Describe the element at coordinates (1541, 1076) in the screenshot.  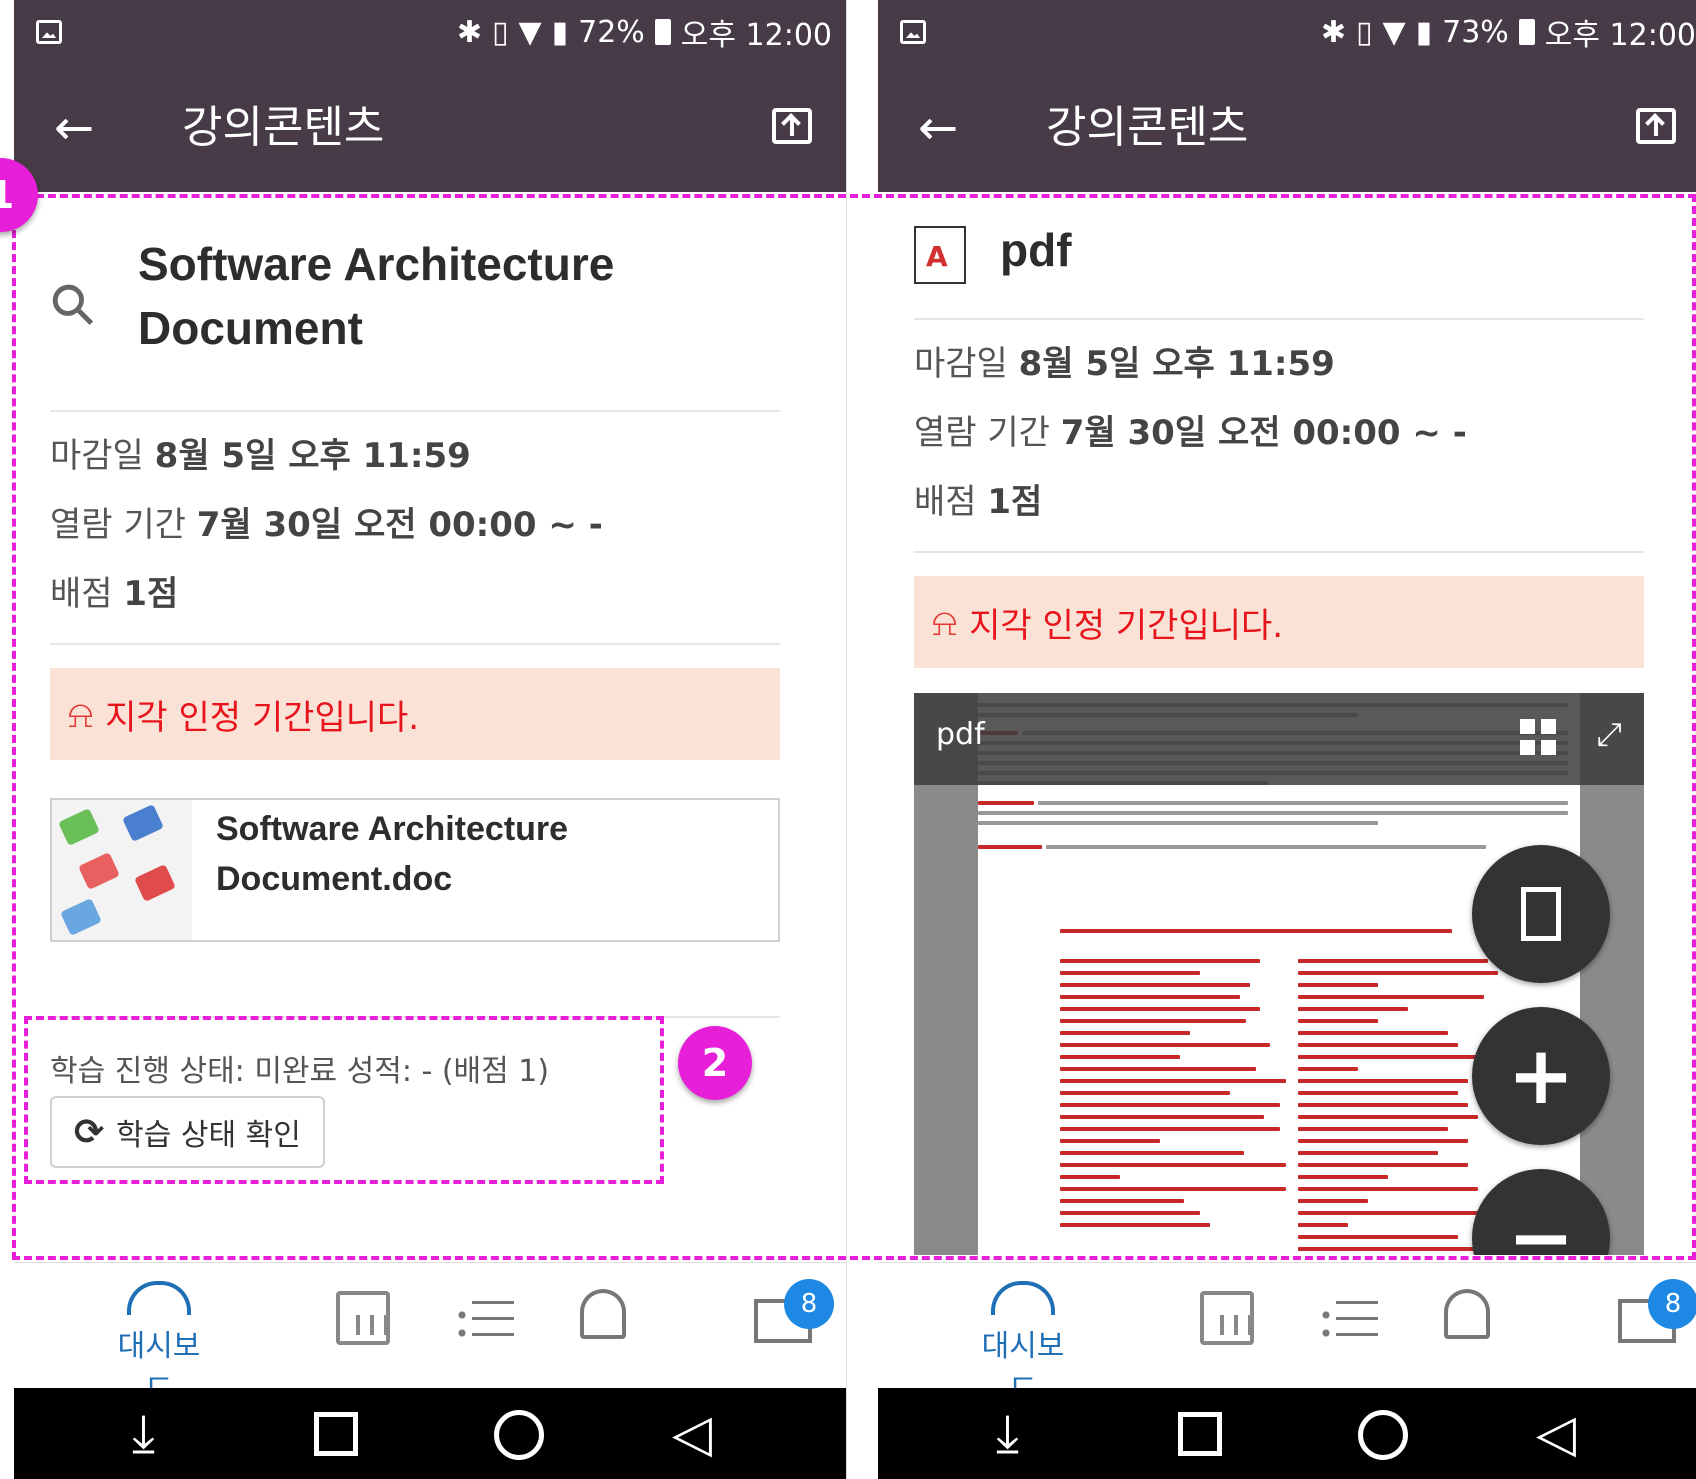
I see `zoom-in-button: +` at that location.